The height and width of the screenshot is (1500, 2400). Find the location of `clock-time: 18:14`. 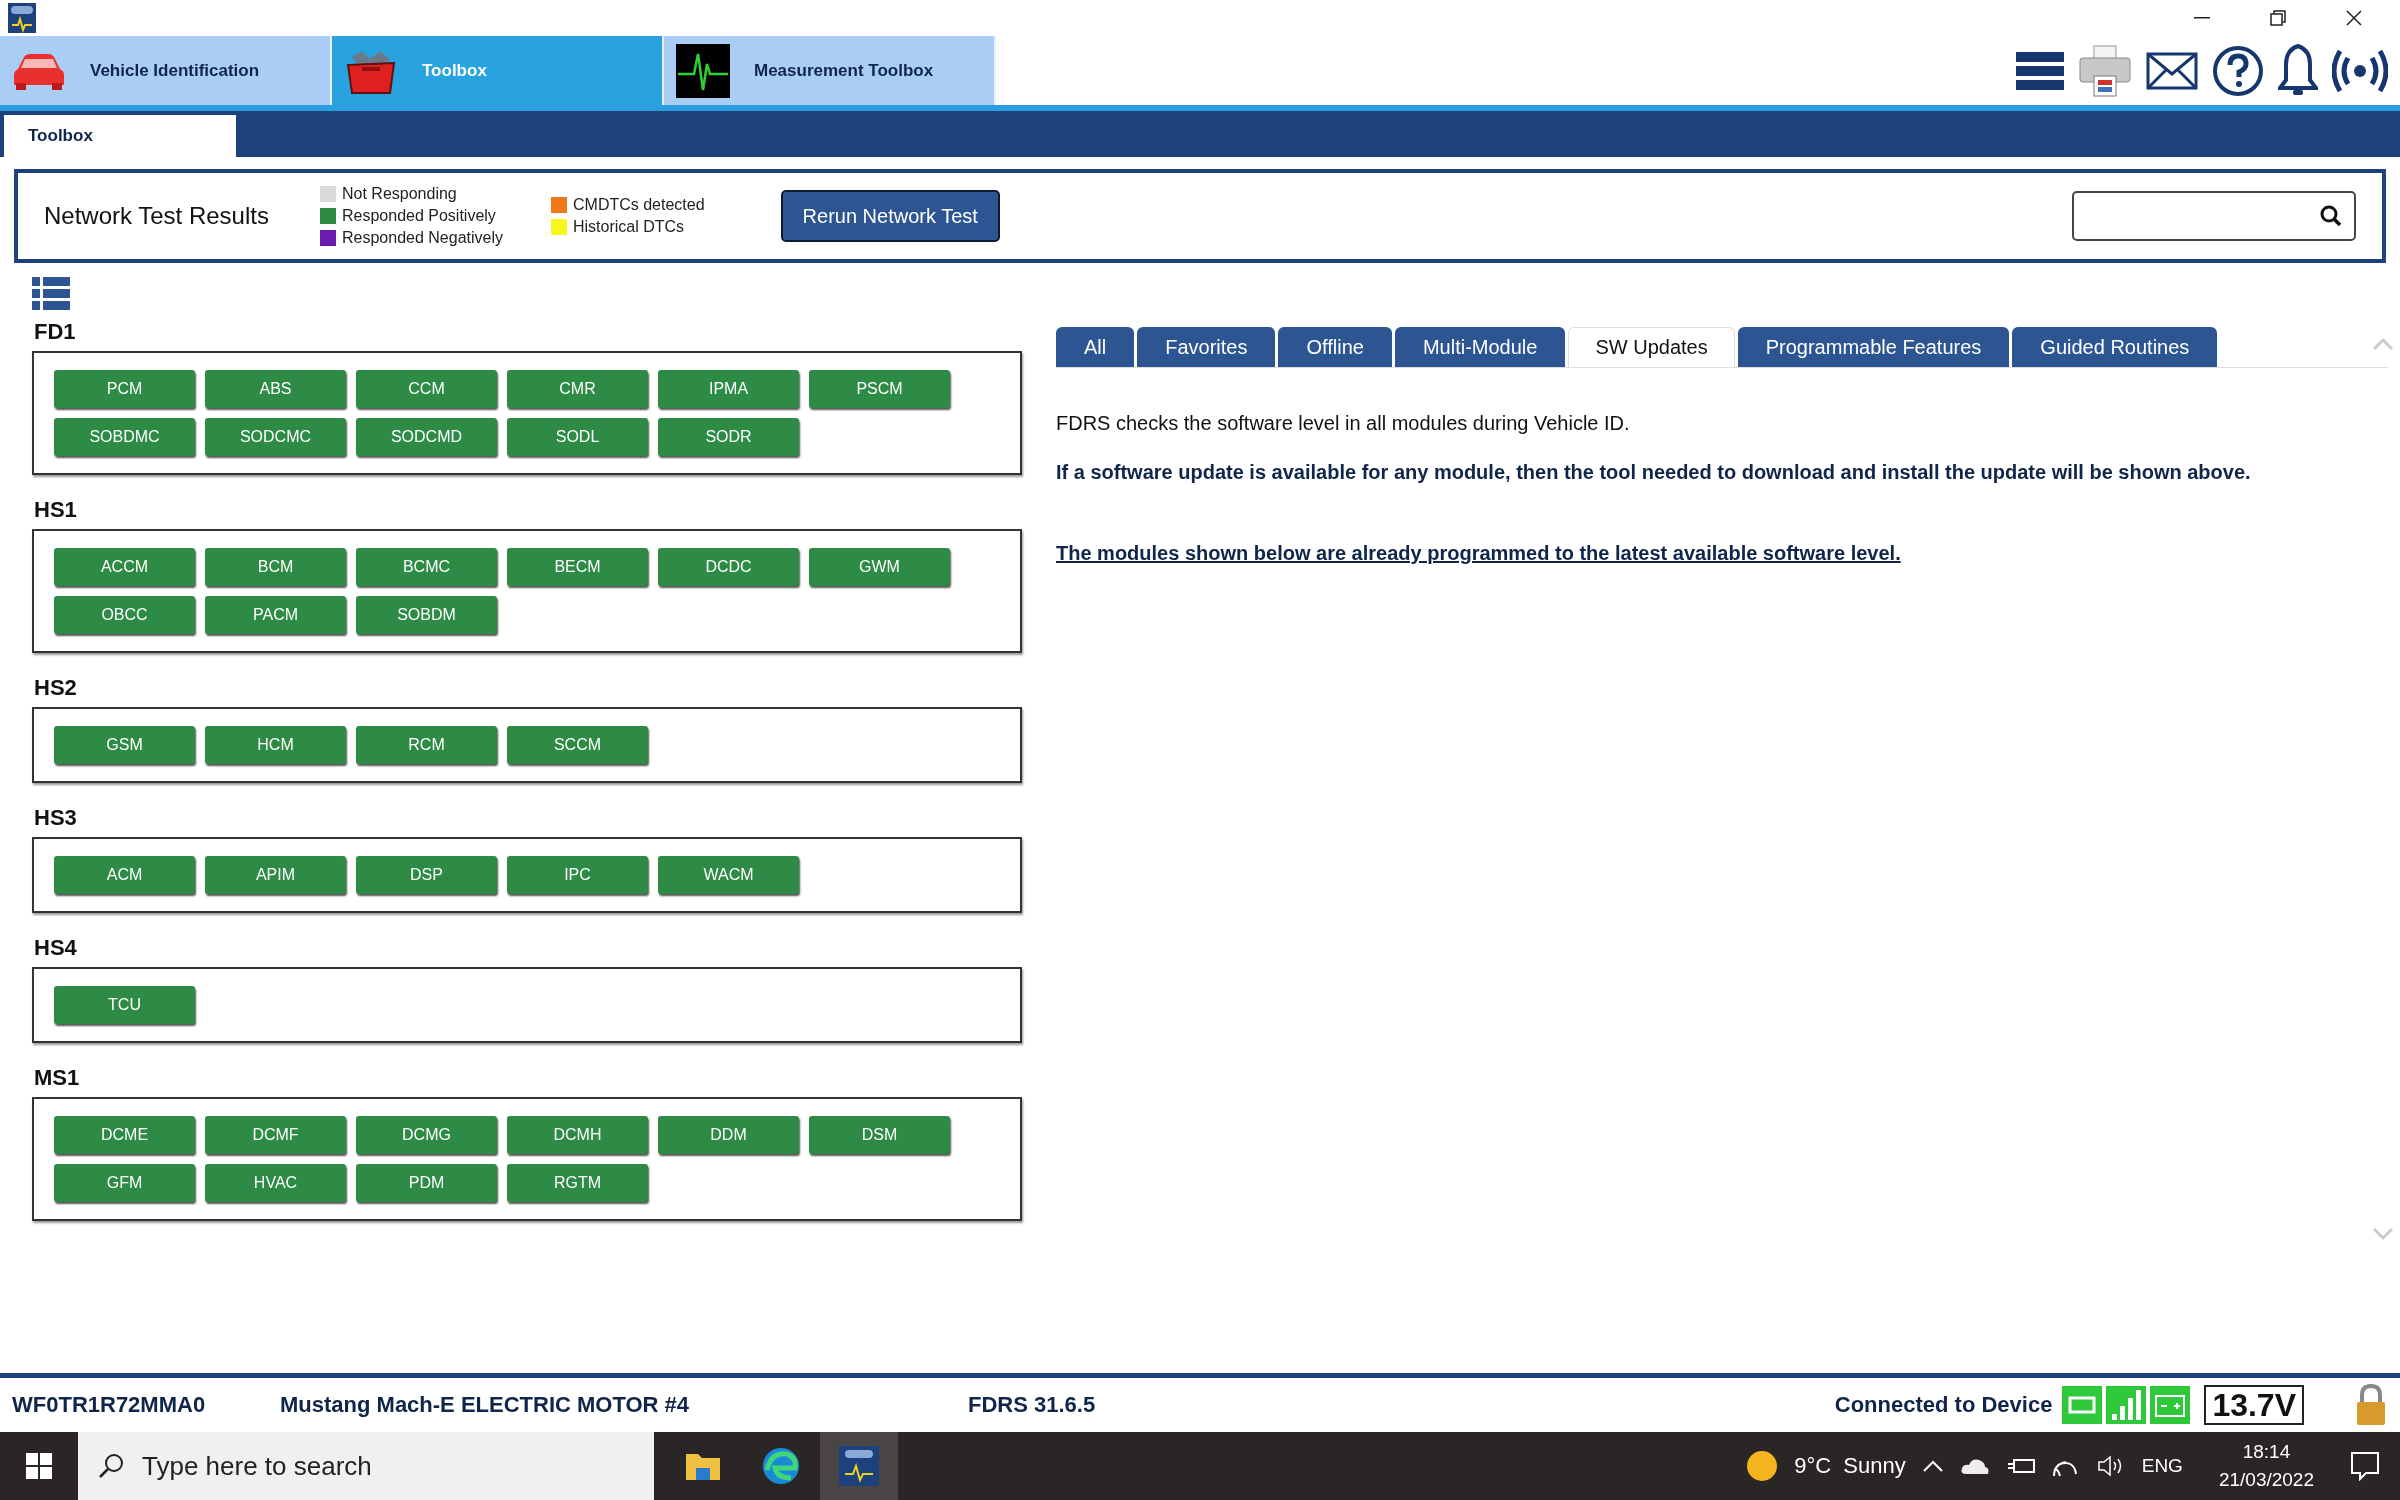

clock-time: 18:14 is located at coordinates (2266, 1452).